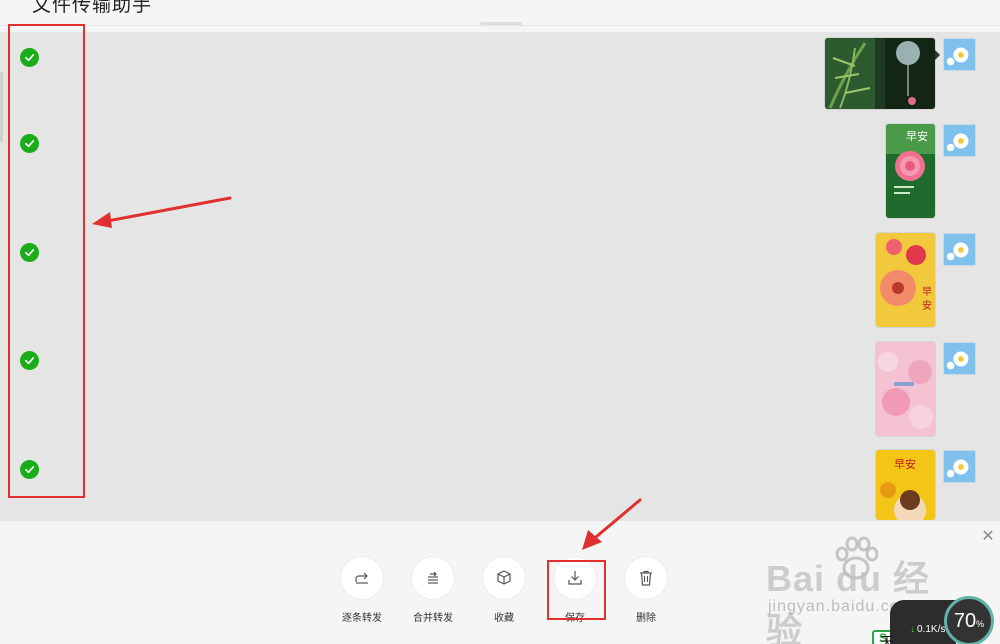  I want to click on network-speed-unit: K/s, so click(938, 629).